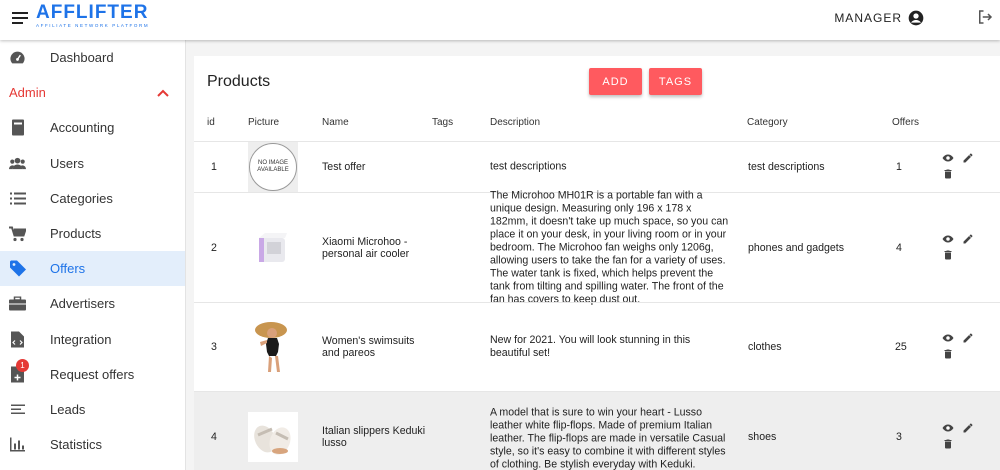 The image size is (1000, 470). What do you see at coordinates (767, 122) in the screenshot?
I see `column-header-category: Category` at bounding box center [767, 122].